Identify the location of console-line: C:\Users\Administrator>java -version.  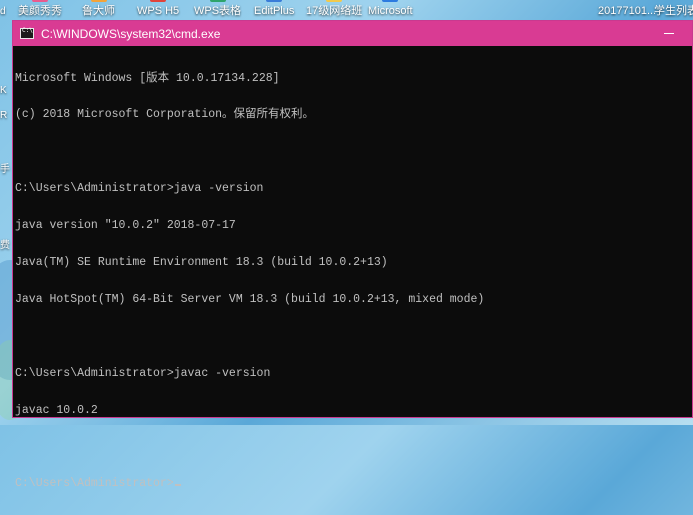
(139, 189).